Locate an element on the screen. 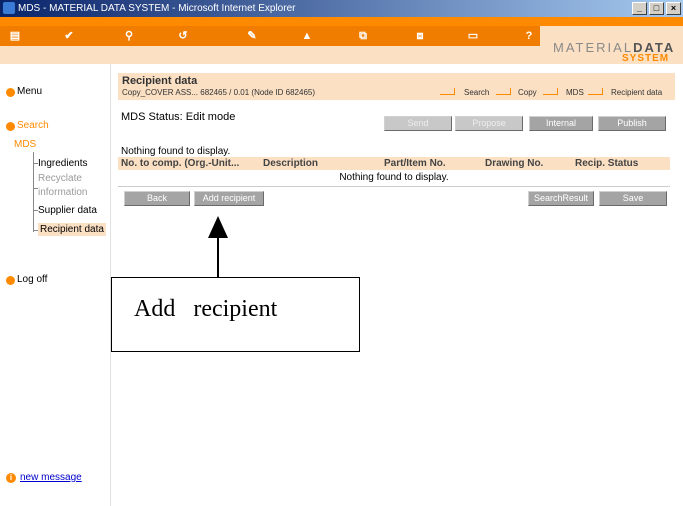 This screenshot has width=683, height=506. add-recipient-button: Add recipient is located at coordinates (229, 198).